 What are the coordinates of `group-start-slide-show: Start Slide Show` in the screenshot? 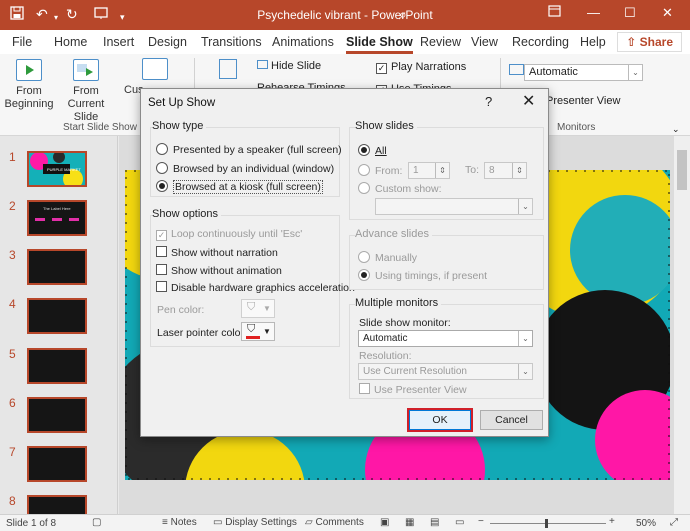 It's located at (100, 127).